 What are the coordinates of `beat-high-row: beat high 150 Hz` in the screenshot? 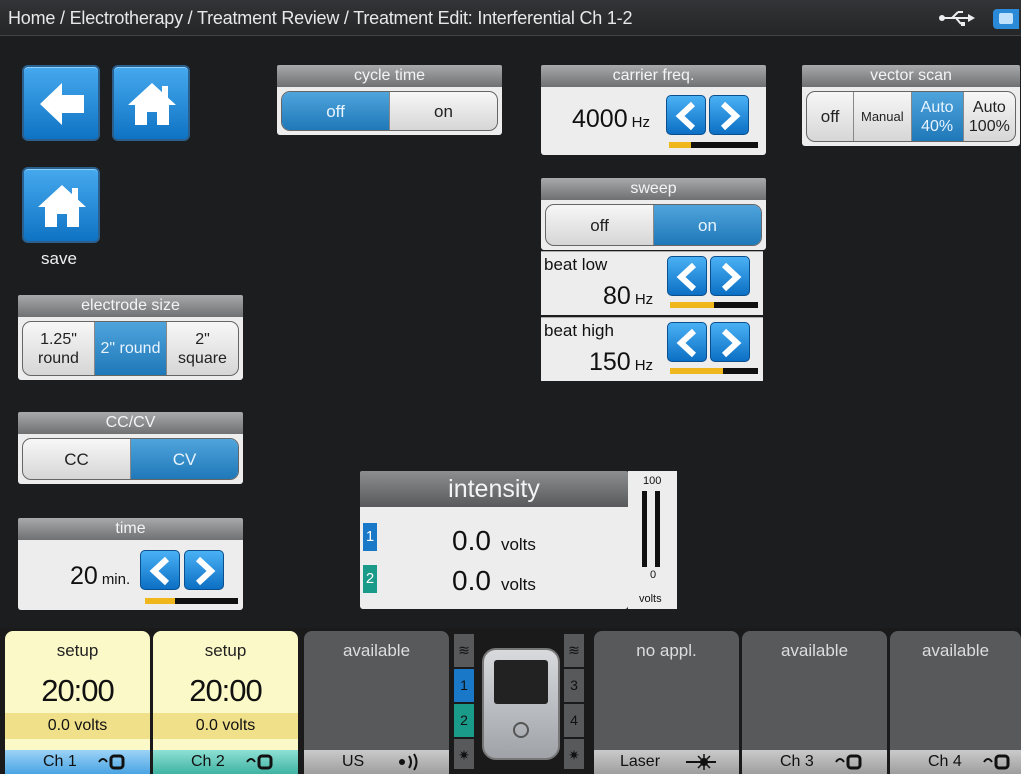 It's located at (652, 349).